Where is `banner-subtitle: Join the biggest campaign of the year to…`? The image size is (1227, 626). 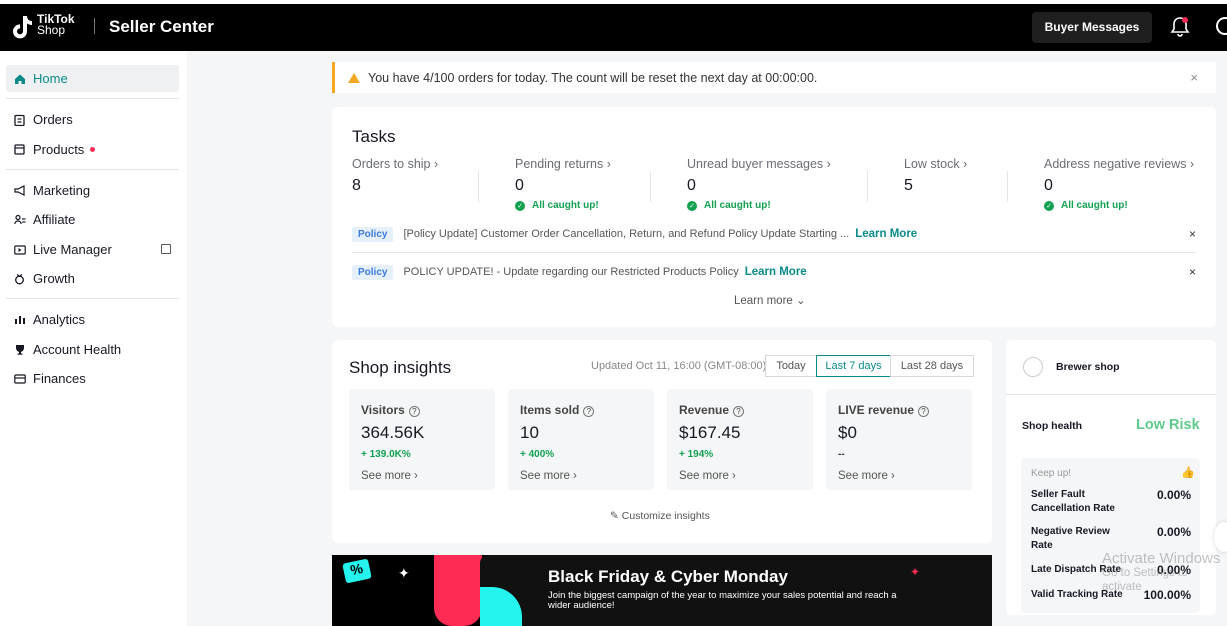 banner-subtitle: Join the biggest campaign of the year to… is located at coordinates (722, 600).